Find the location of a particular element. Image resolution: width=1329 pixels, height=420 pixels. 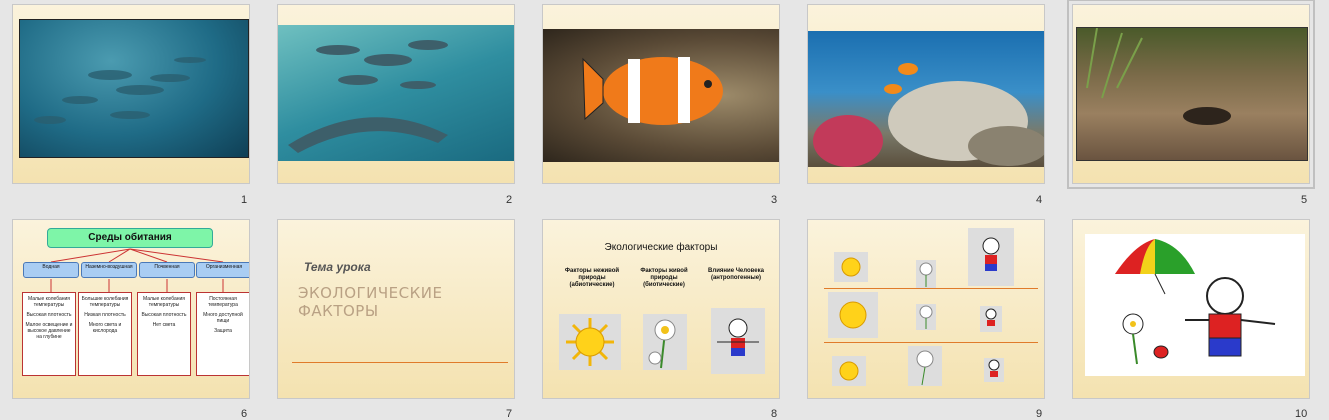

lesson-title: ЭКОЛОГИЧЕСКИЕ ФАКТОРЫ is located at coordinates (370, 302).